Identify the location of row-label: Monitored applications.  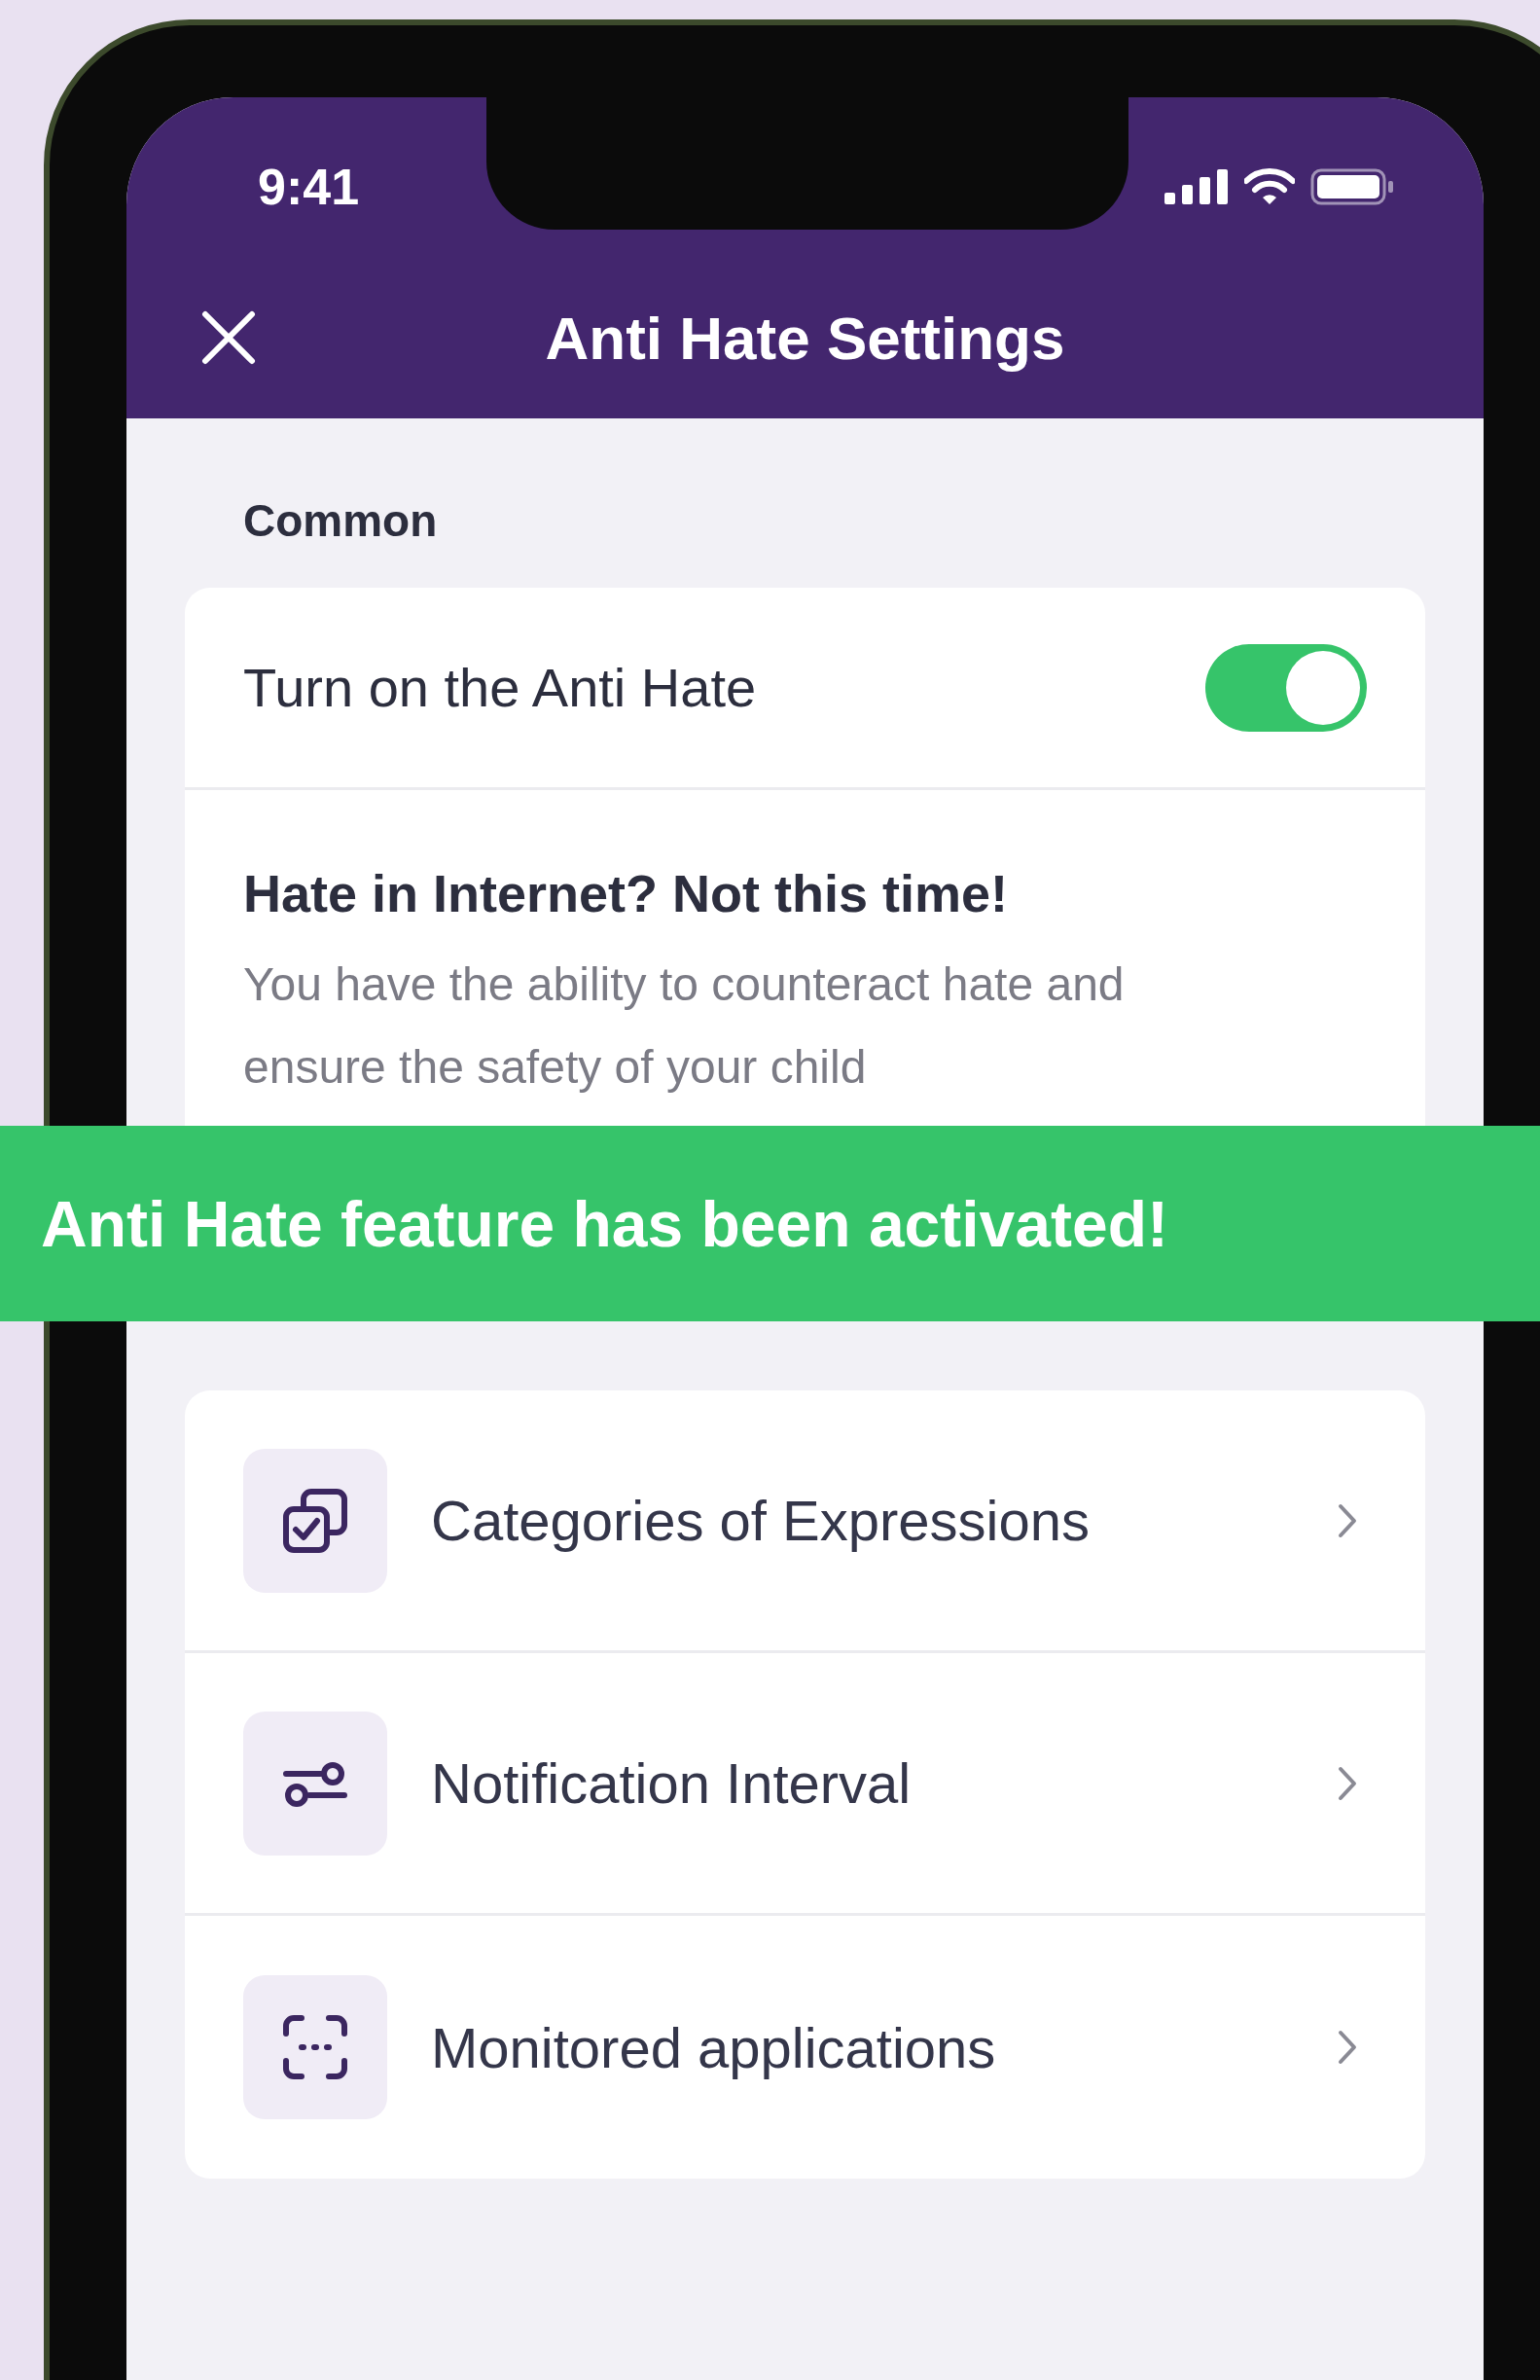
(714, 2047).